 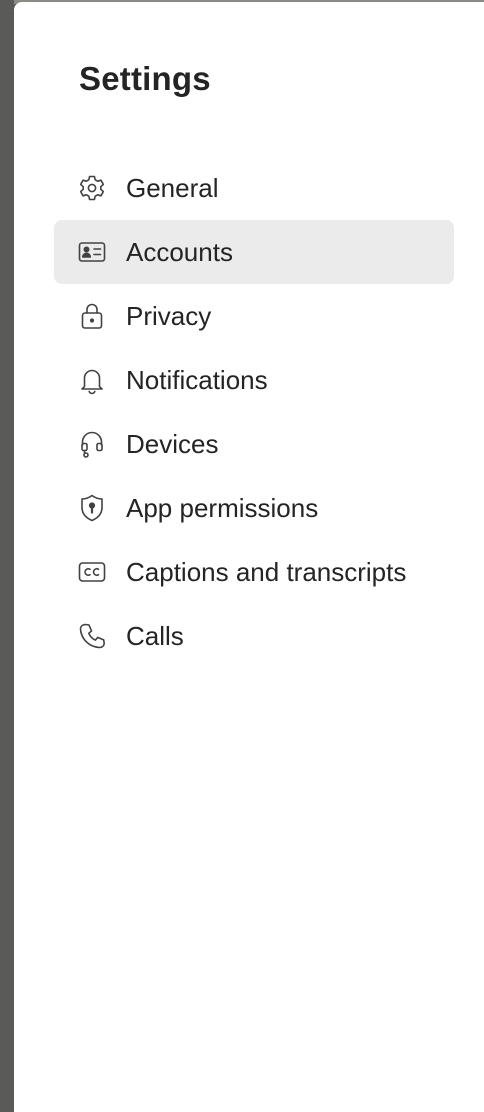 I want to click on nav-item-label: Captions and transcripts, so click(x=266, y=572).